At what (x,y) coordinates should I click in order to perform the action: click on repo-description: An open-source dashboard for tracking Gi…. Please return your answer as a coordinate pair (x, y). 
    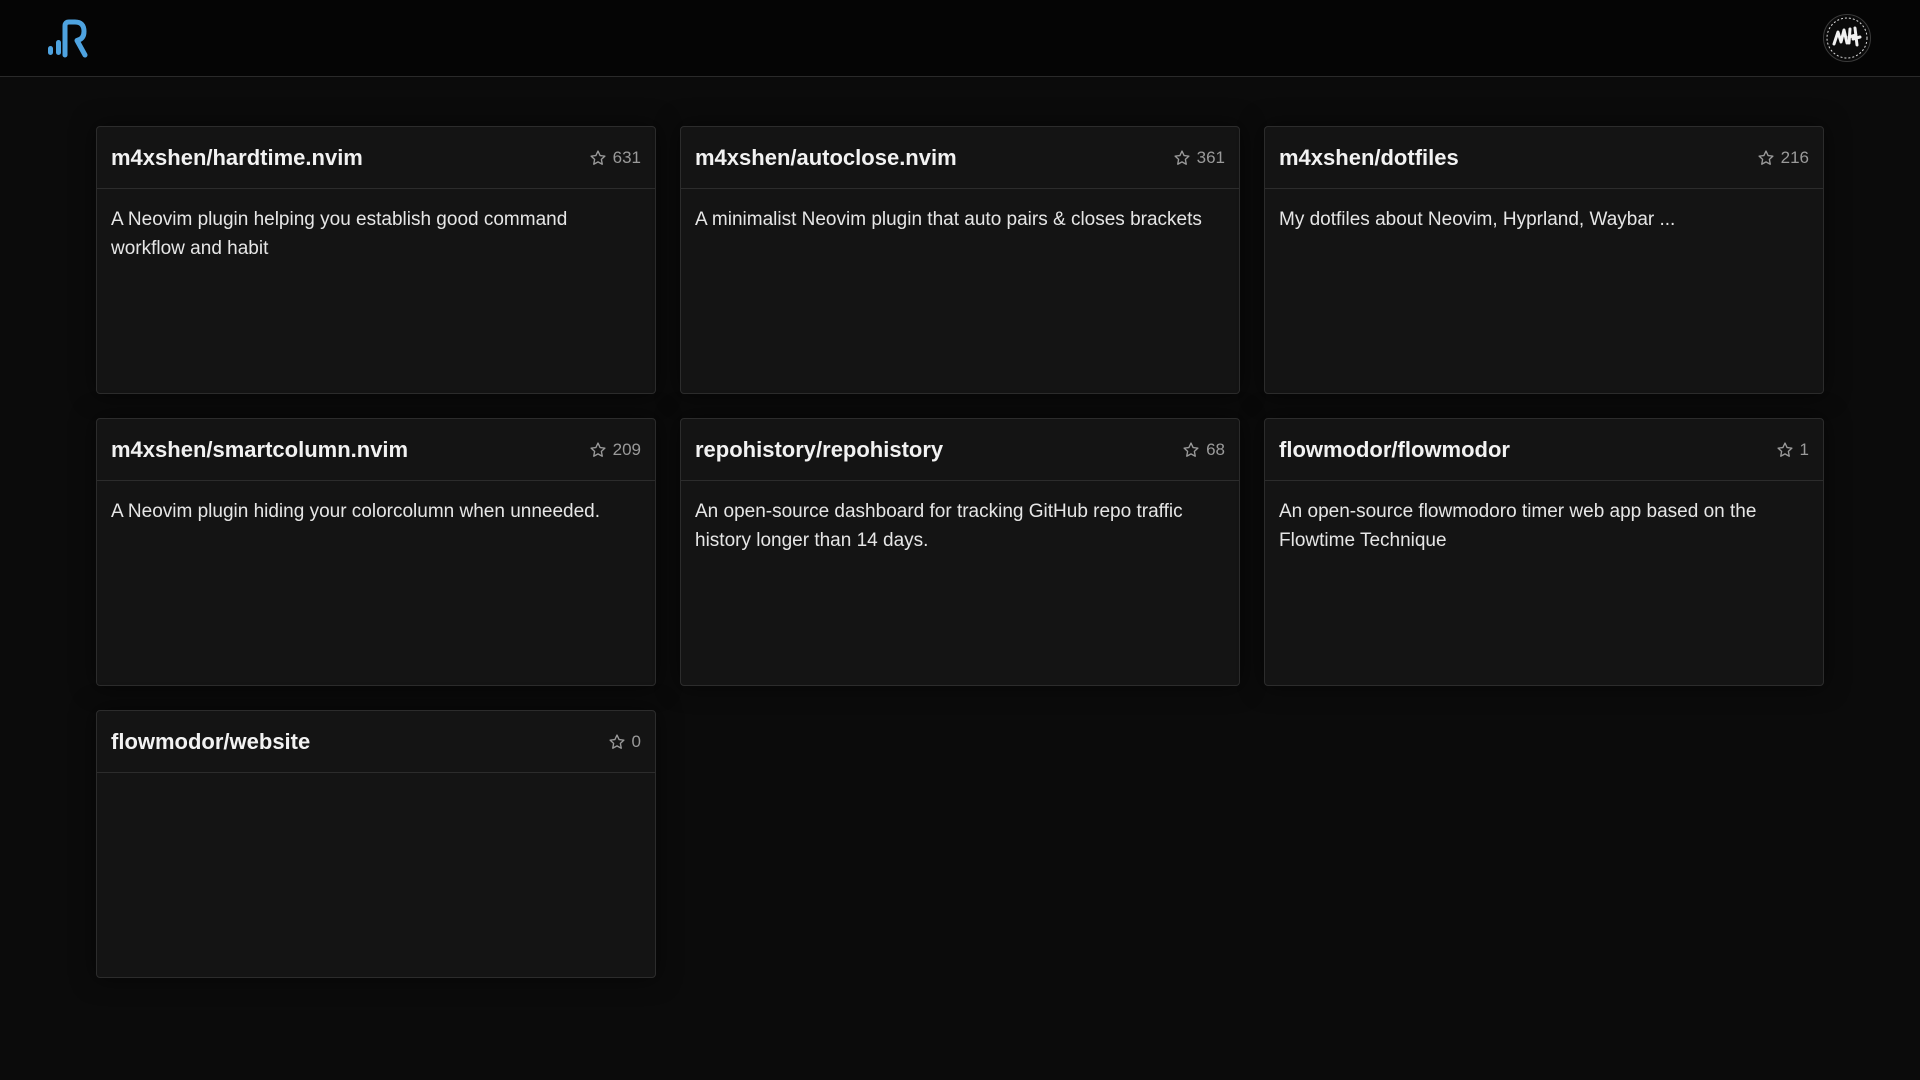
    Looking at the image, I should click on (939, 526).